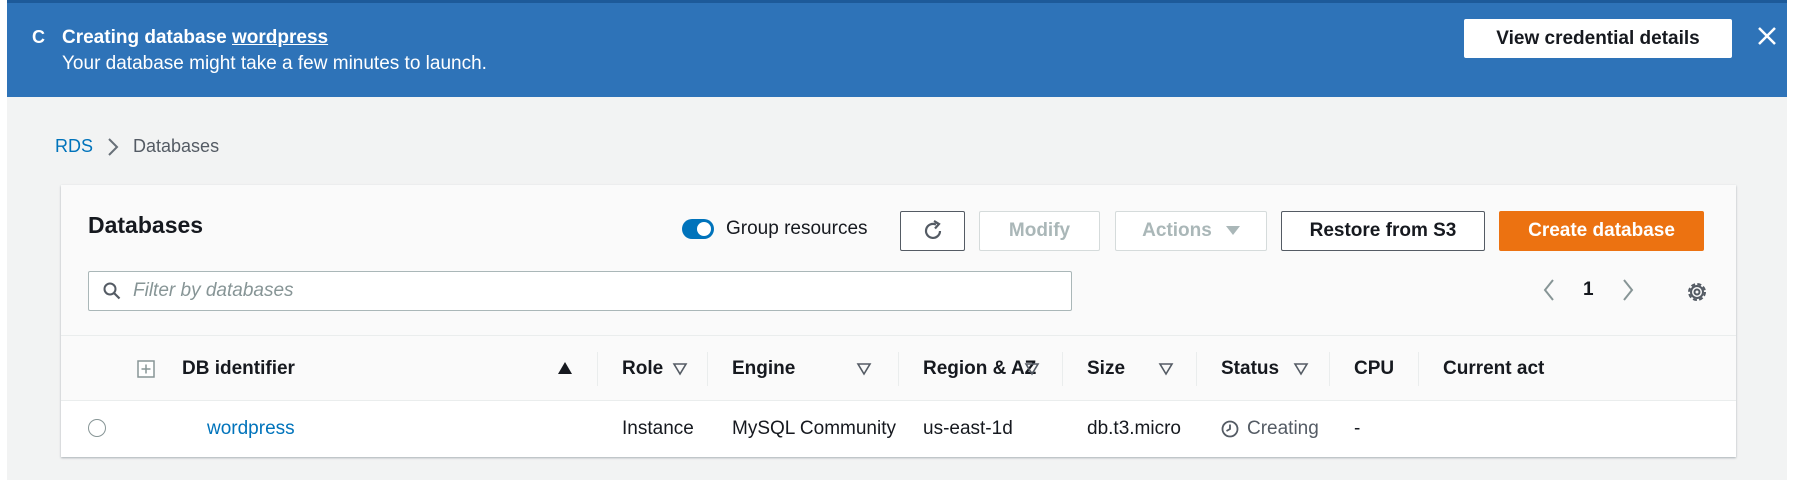 Image resolution: width=1794 pixels, height=480 pixels. Describe the element at coordinates (1357, 428) in the screenshot. I see `cpu-cell: -` at that location.